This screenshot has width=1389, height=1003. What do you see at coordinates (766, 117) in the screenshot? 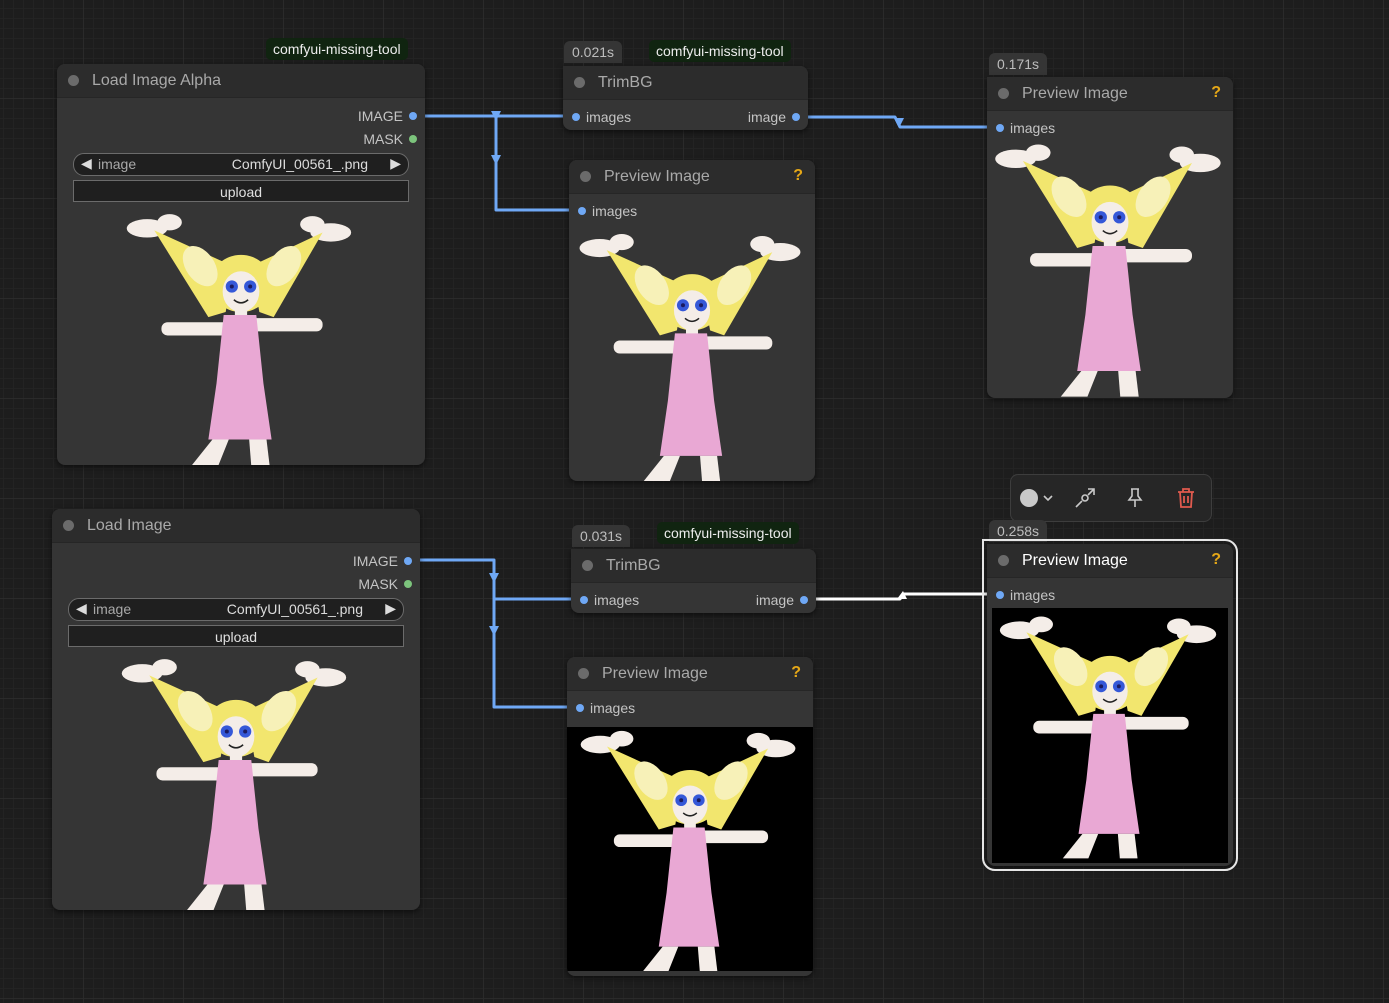
I see `output-label: image` at bounding box center [766, 117].